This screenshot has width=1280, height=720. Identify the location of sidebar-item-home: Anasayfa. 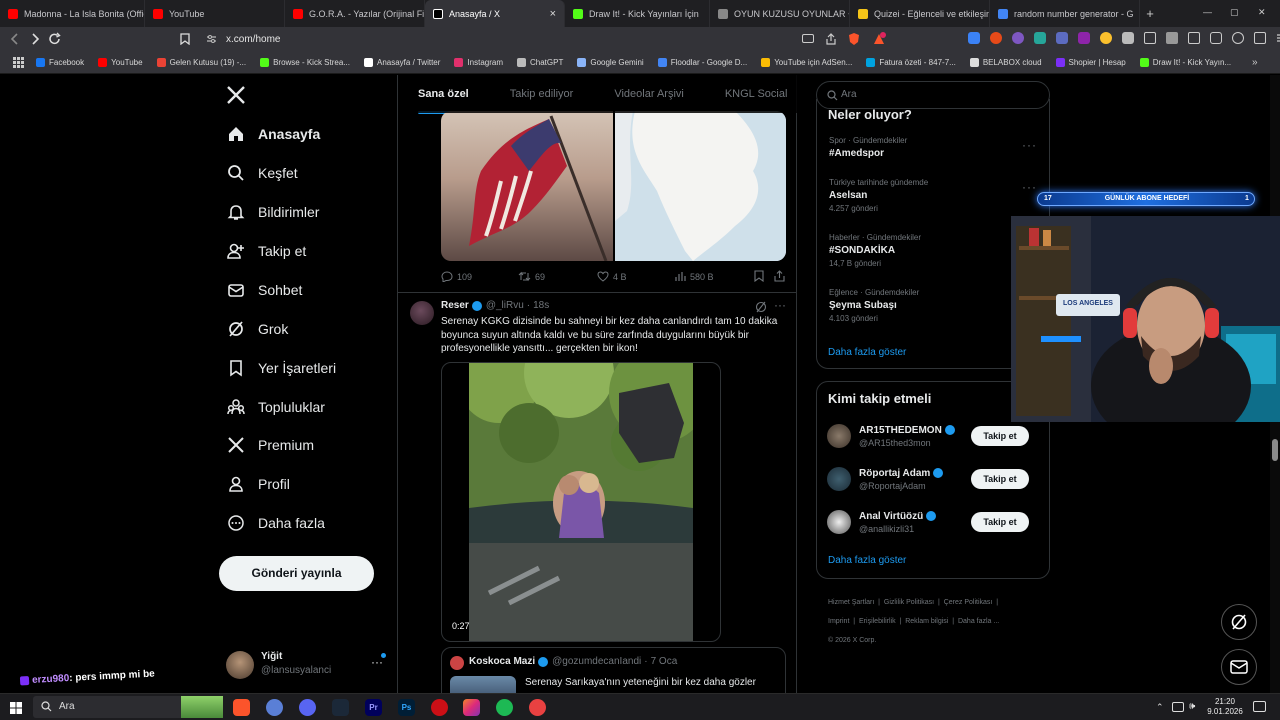
(273, 134).